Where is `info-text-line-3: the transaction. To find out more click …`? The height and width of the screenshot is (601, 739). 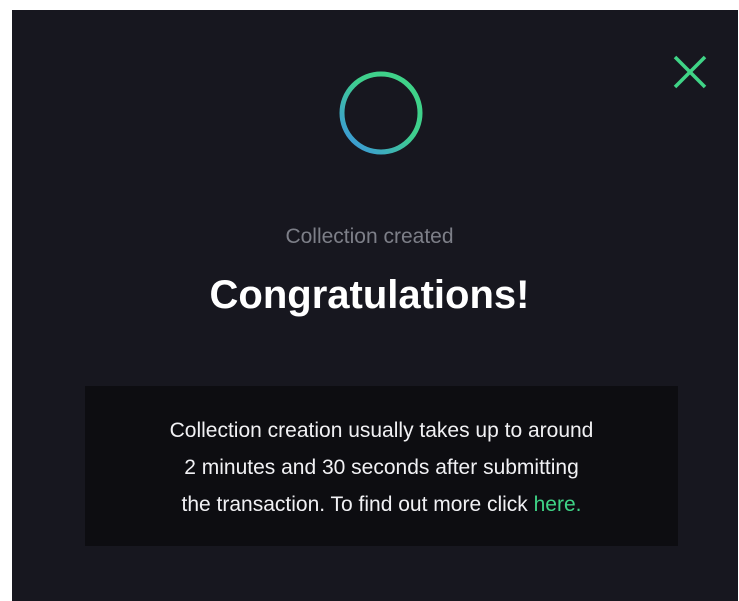
info-text-line-3: the transaction. To find out more click … is located at coordinates (381, 504).